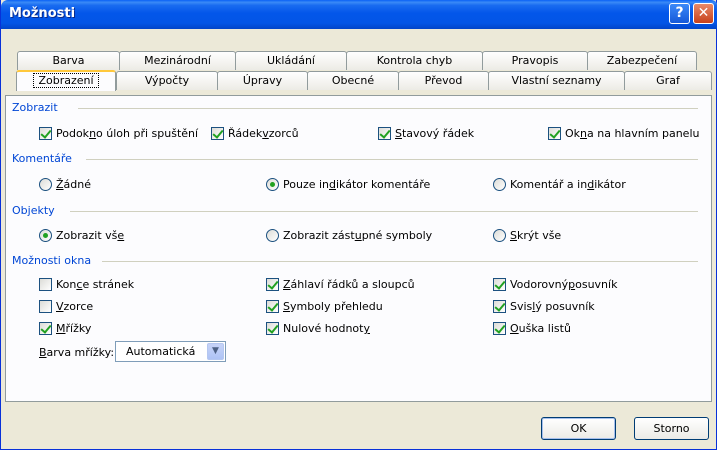 This screenshot has height=450, width=717. I want to click on checkbox-vodorovny-posuvnik: Vodorovný p osuvník, so click(555, 284).